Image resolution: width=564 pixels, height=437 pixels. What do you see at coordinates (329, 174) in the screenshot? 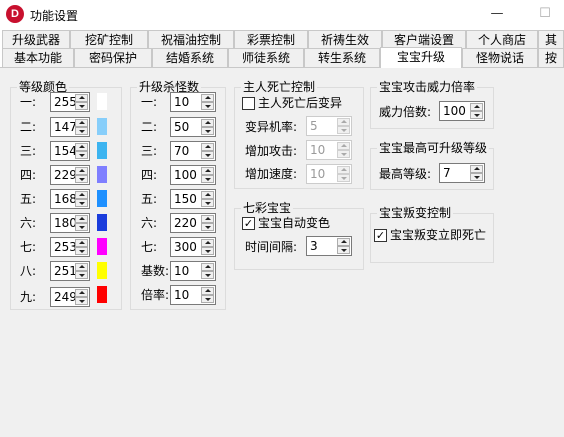
I see `speed-bonus-input: 10` at bounding box center [329, 174].